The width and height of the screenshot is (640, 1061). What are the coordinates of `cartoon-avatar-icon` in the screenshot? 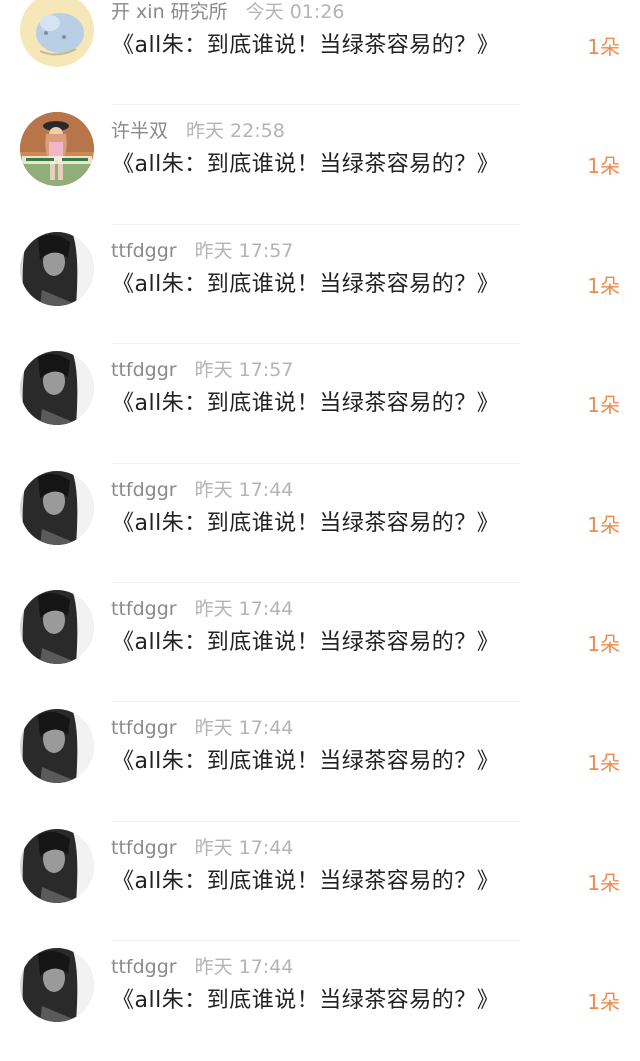 It's located at (57, 33).